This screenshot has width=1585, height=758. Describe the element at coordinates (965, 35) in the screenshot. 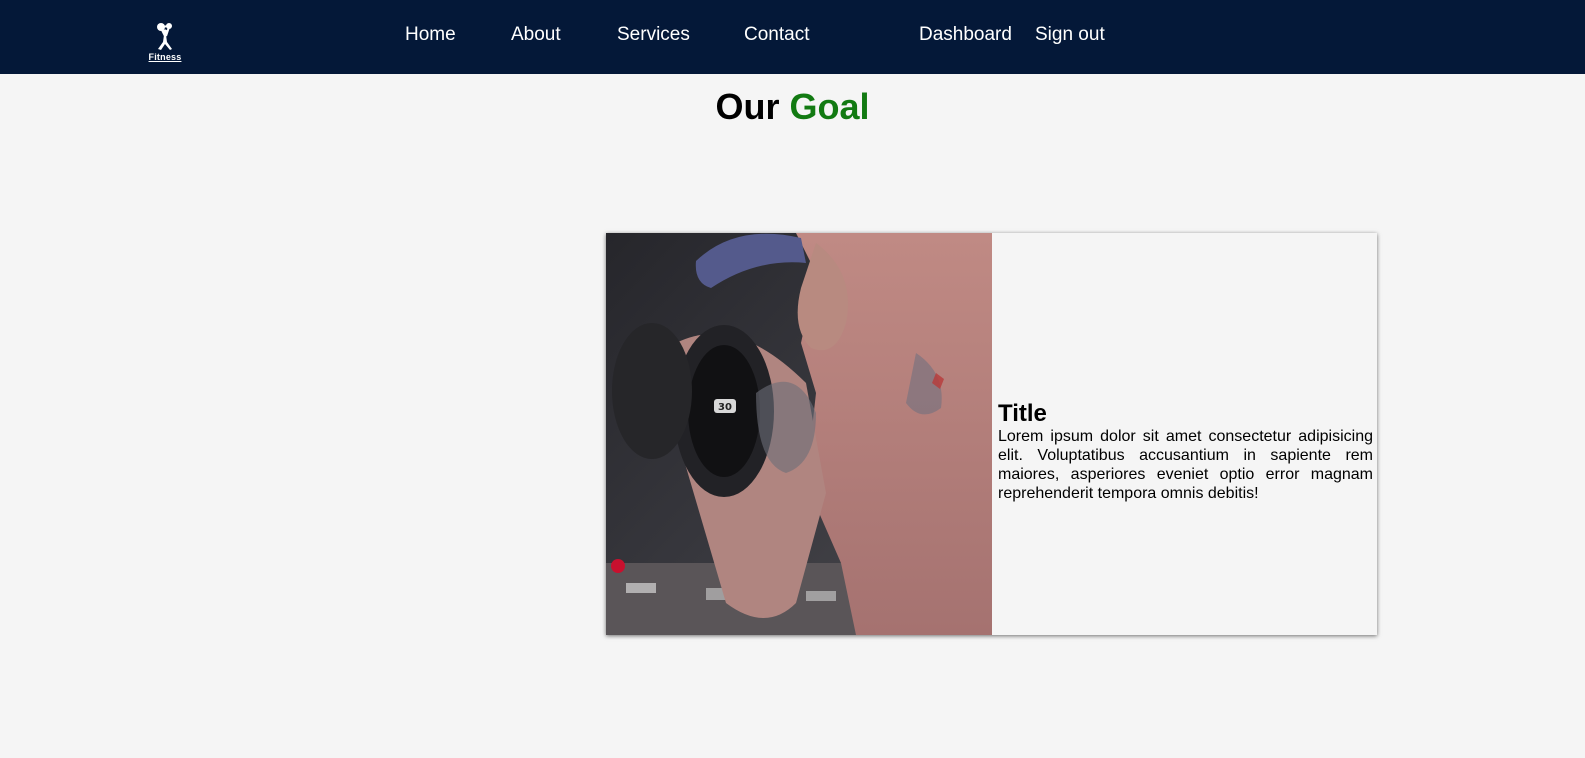

I see `nav-link-dashboard: Dashboard` at that location.